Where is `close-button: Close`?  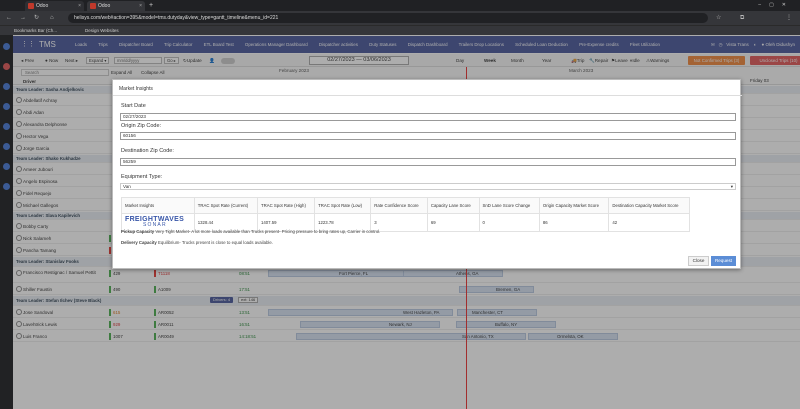
close-button: Close is located at coordinates (698, 261).